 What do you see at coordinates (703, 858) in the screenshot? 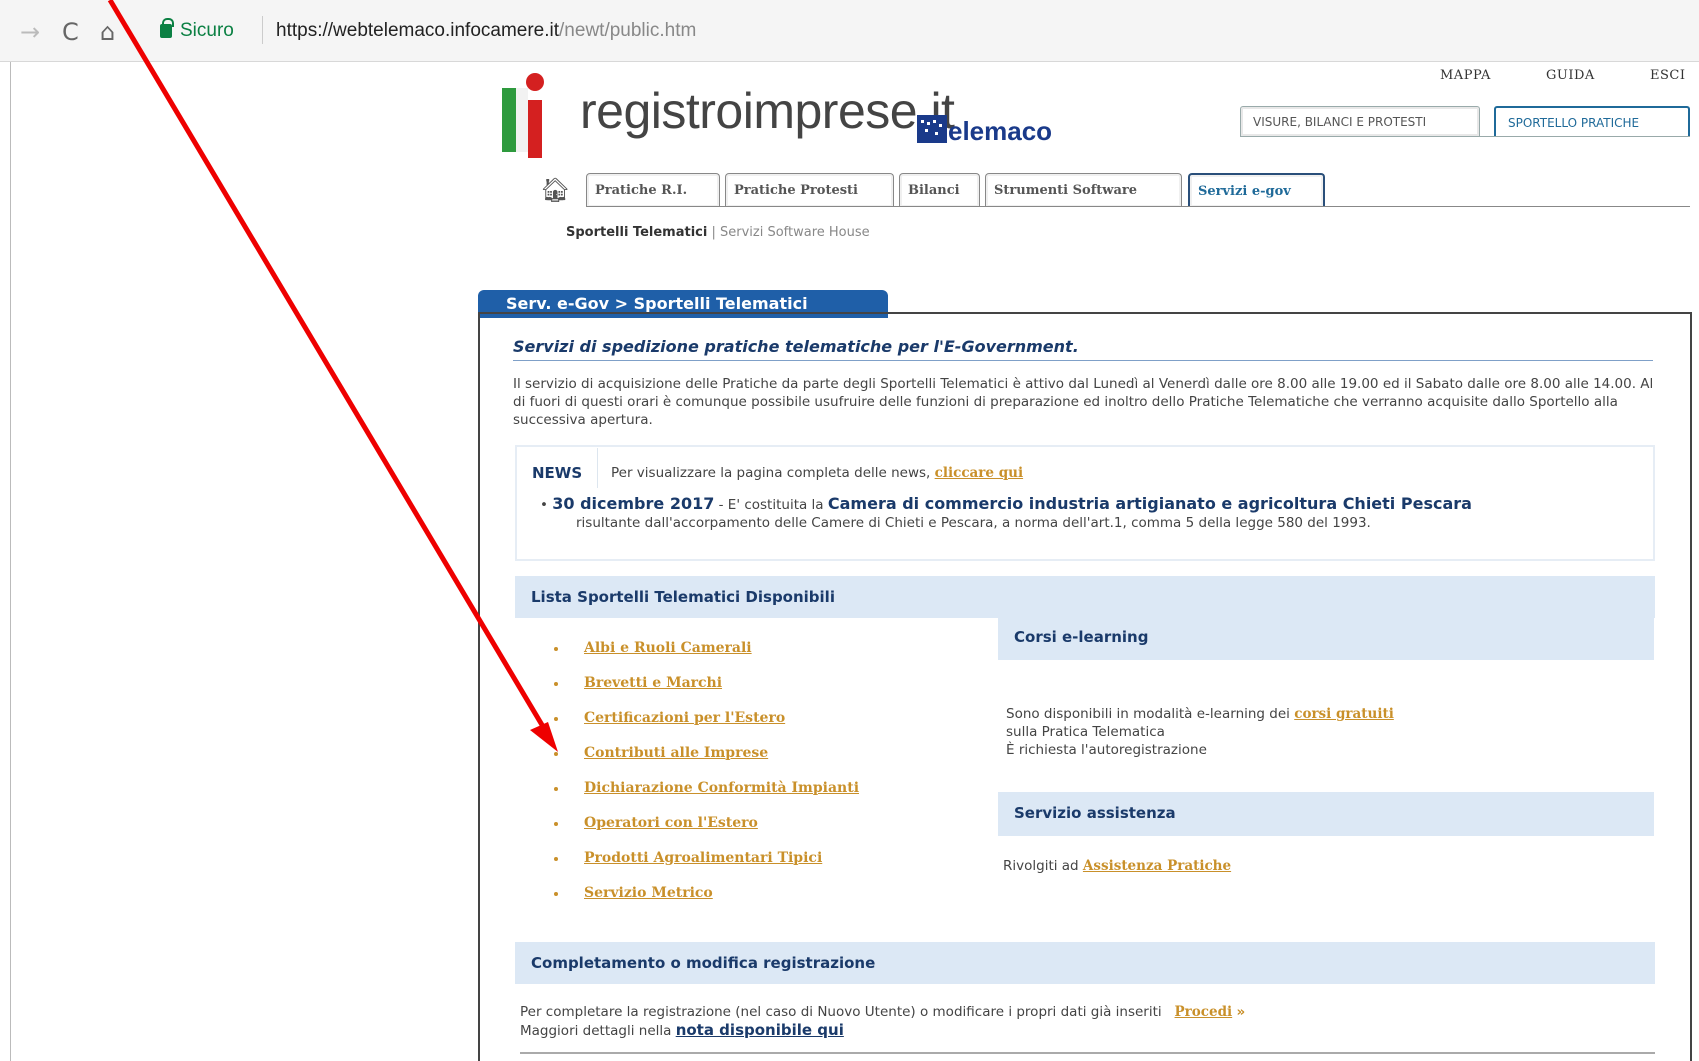
I see `sportello-prodotti-agroalimentari-link: Prodotti Agroalimentari Tipici` at bounding box center [703, 858].